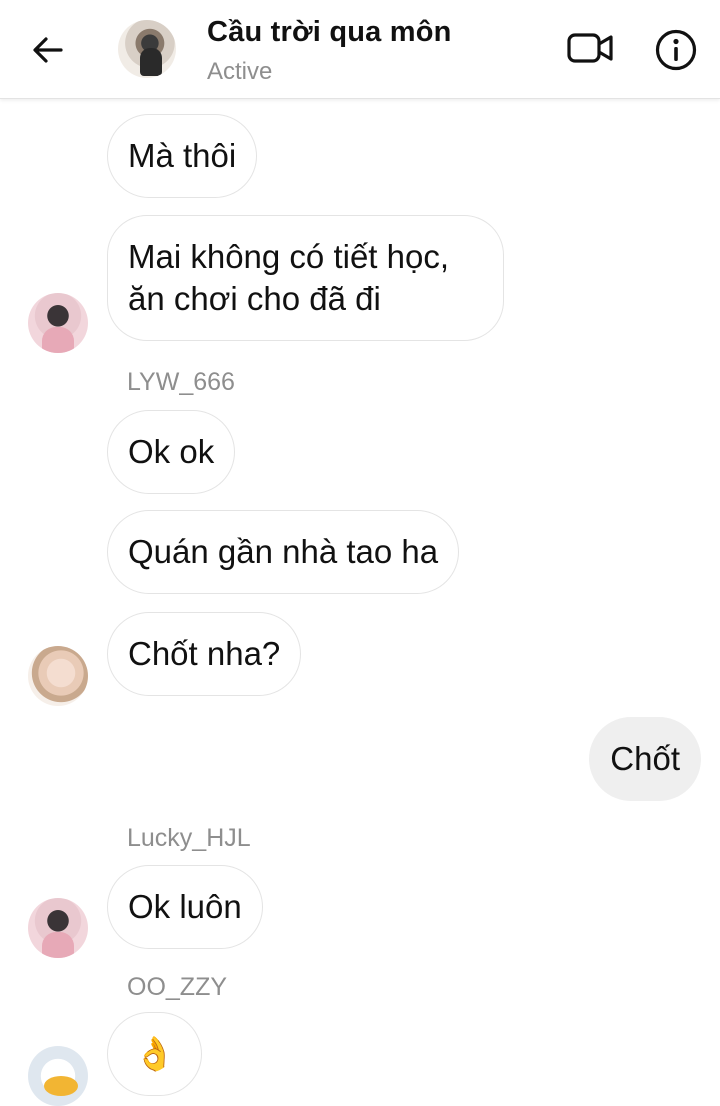  I want to click on back-button, so click(48, 50).